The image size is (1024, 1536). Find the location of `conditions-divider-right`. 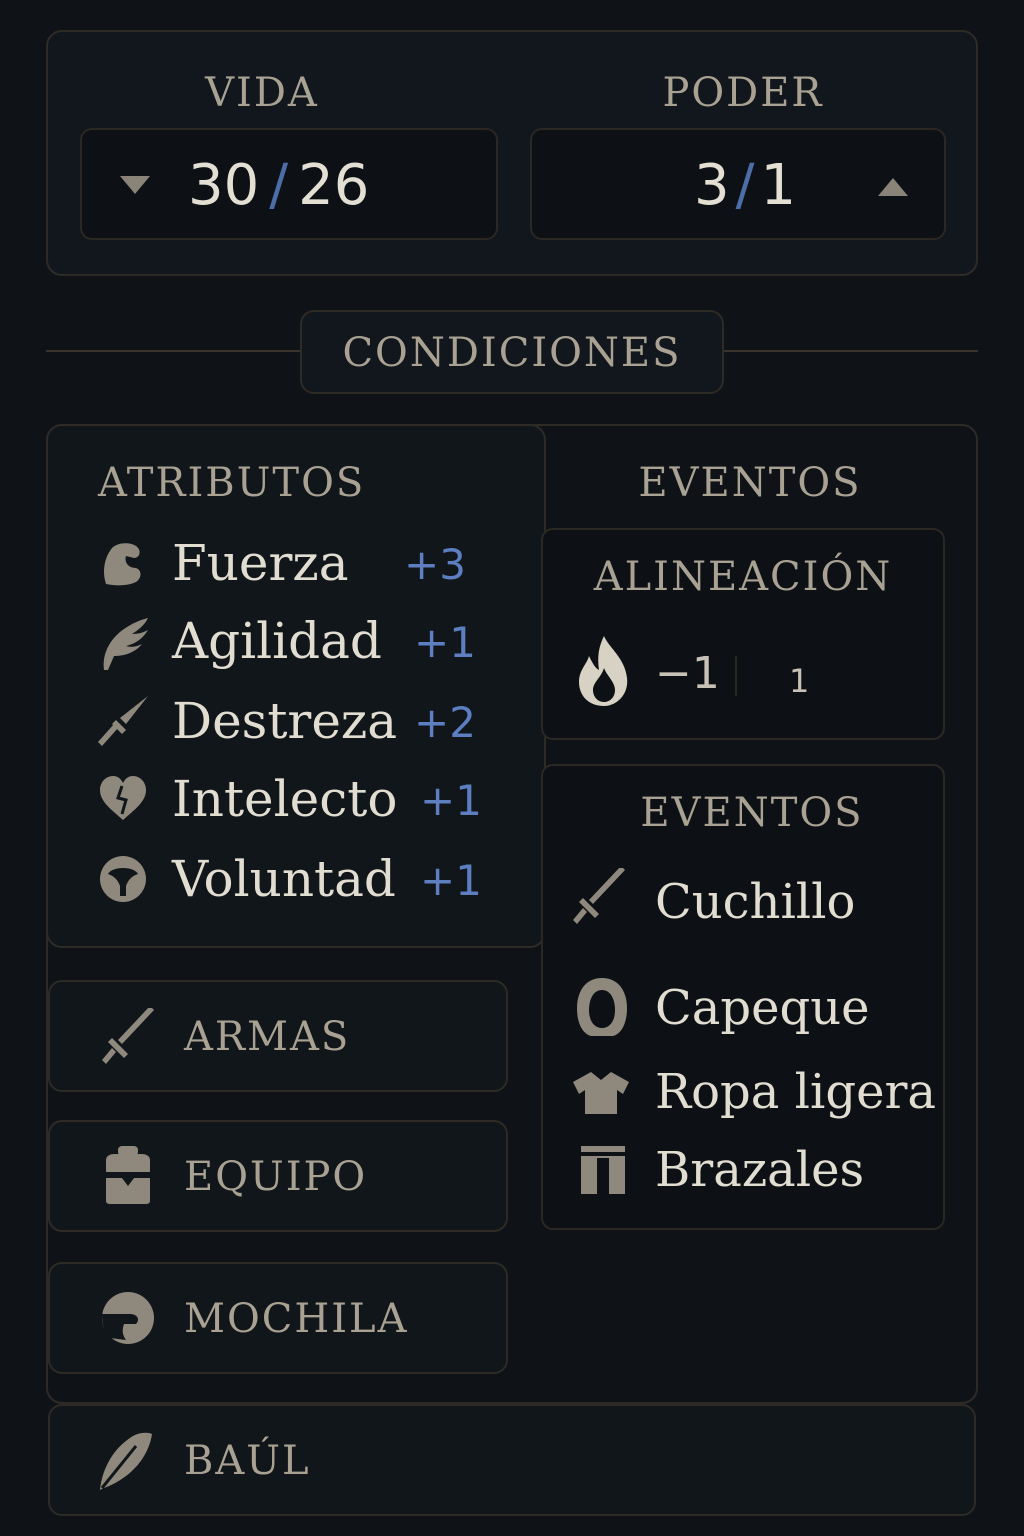

conditions-divider-right is located at coordinates (850, 351).